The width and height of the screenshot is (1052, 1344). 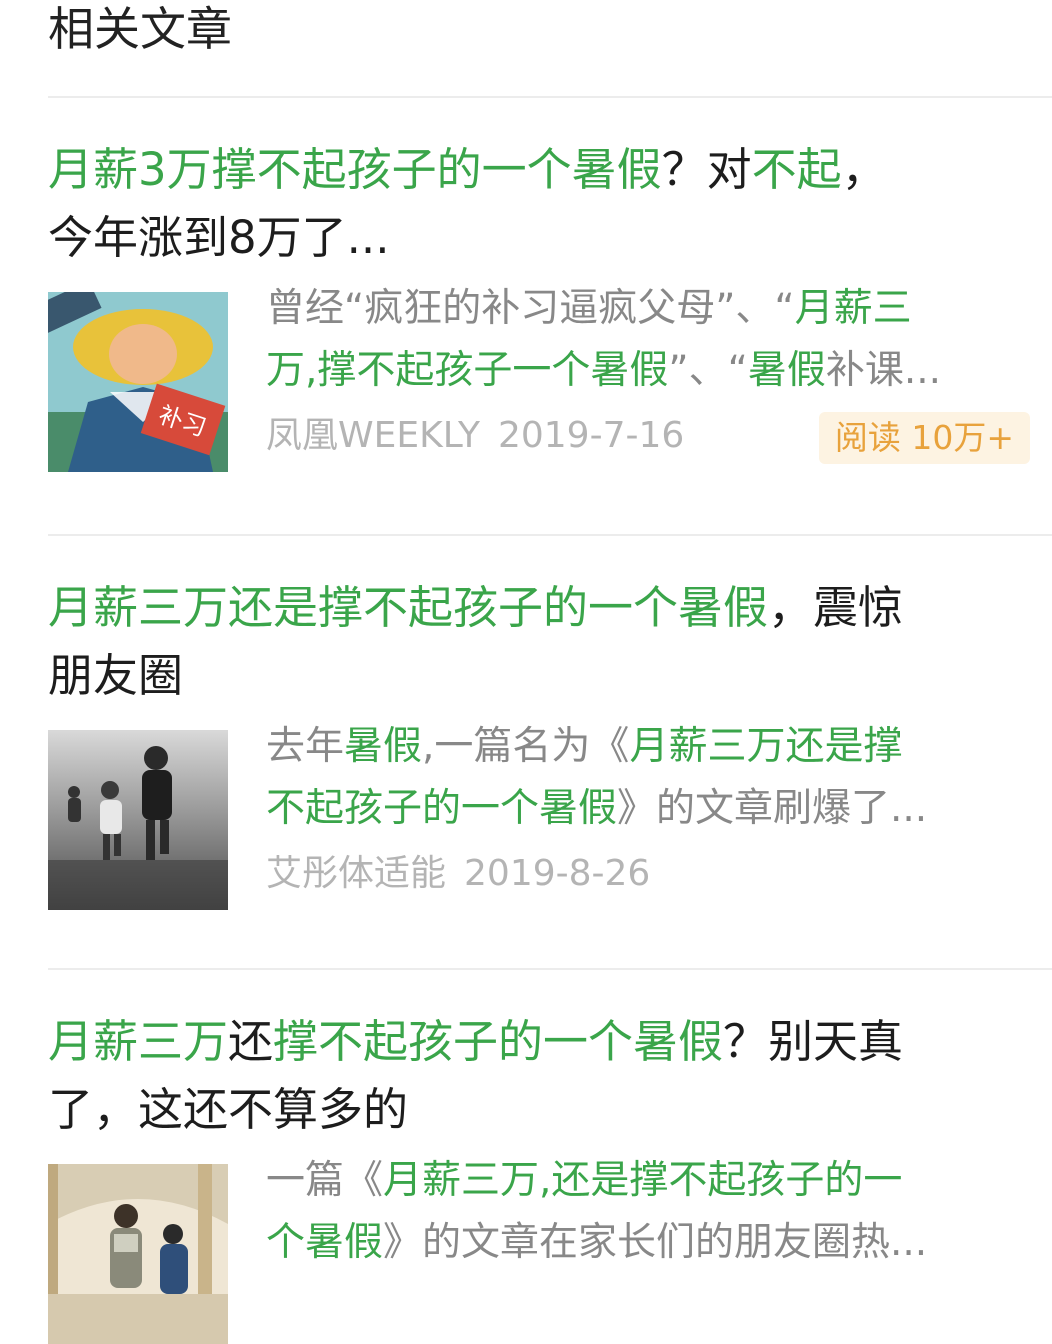 What do you see at coordinates (458, 874) in the screenshot?
I see `article-meta: 艾彤体适能 2019-8-26` at bounding box center [458, 874].